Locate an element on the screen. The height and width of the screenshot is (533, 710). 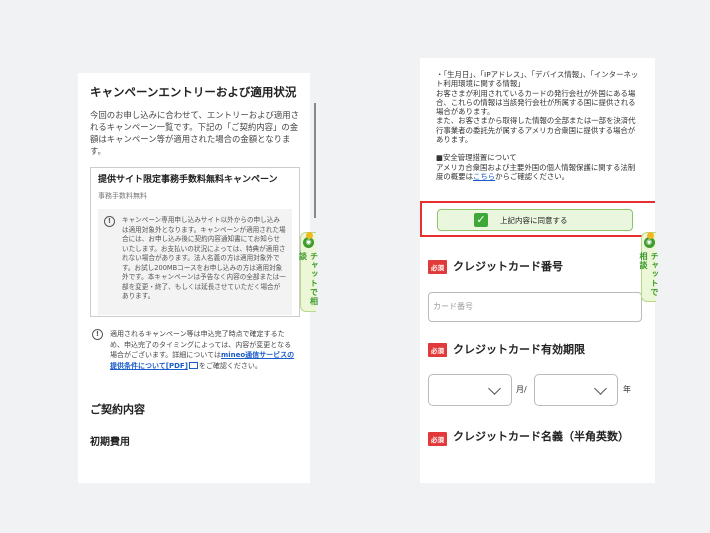
campaign-section-title: キャンペーンエントリーおよび適用状況 is located at coordinates (193, 92).